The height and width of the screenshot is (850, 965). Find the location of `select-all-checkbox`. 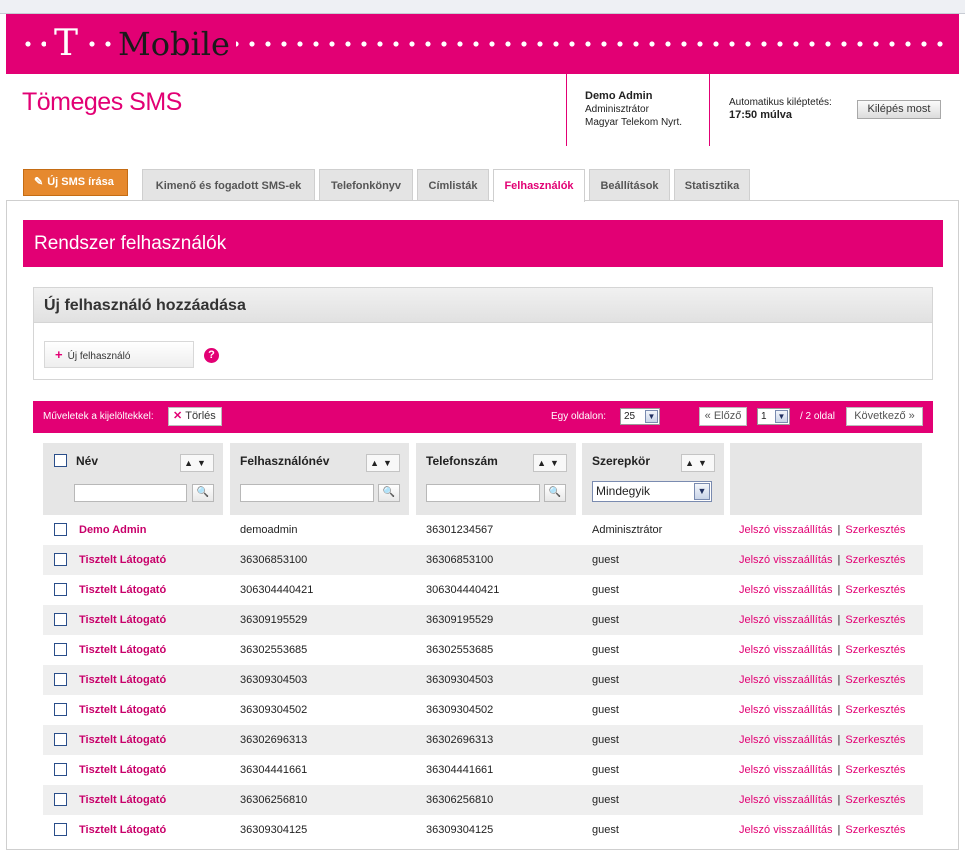

select-all-checkbox is located at coordinates (60, 460).